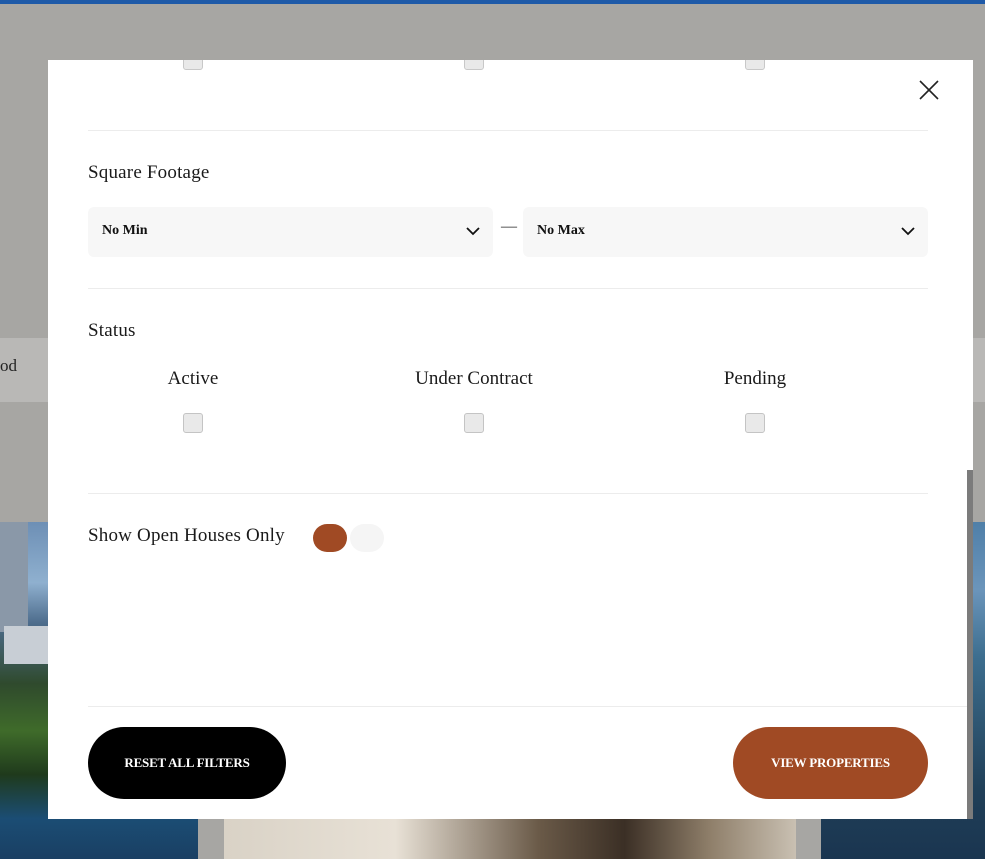 This screenshot has width=985, height=859. I want to click on close-icon, so click(929, 90).